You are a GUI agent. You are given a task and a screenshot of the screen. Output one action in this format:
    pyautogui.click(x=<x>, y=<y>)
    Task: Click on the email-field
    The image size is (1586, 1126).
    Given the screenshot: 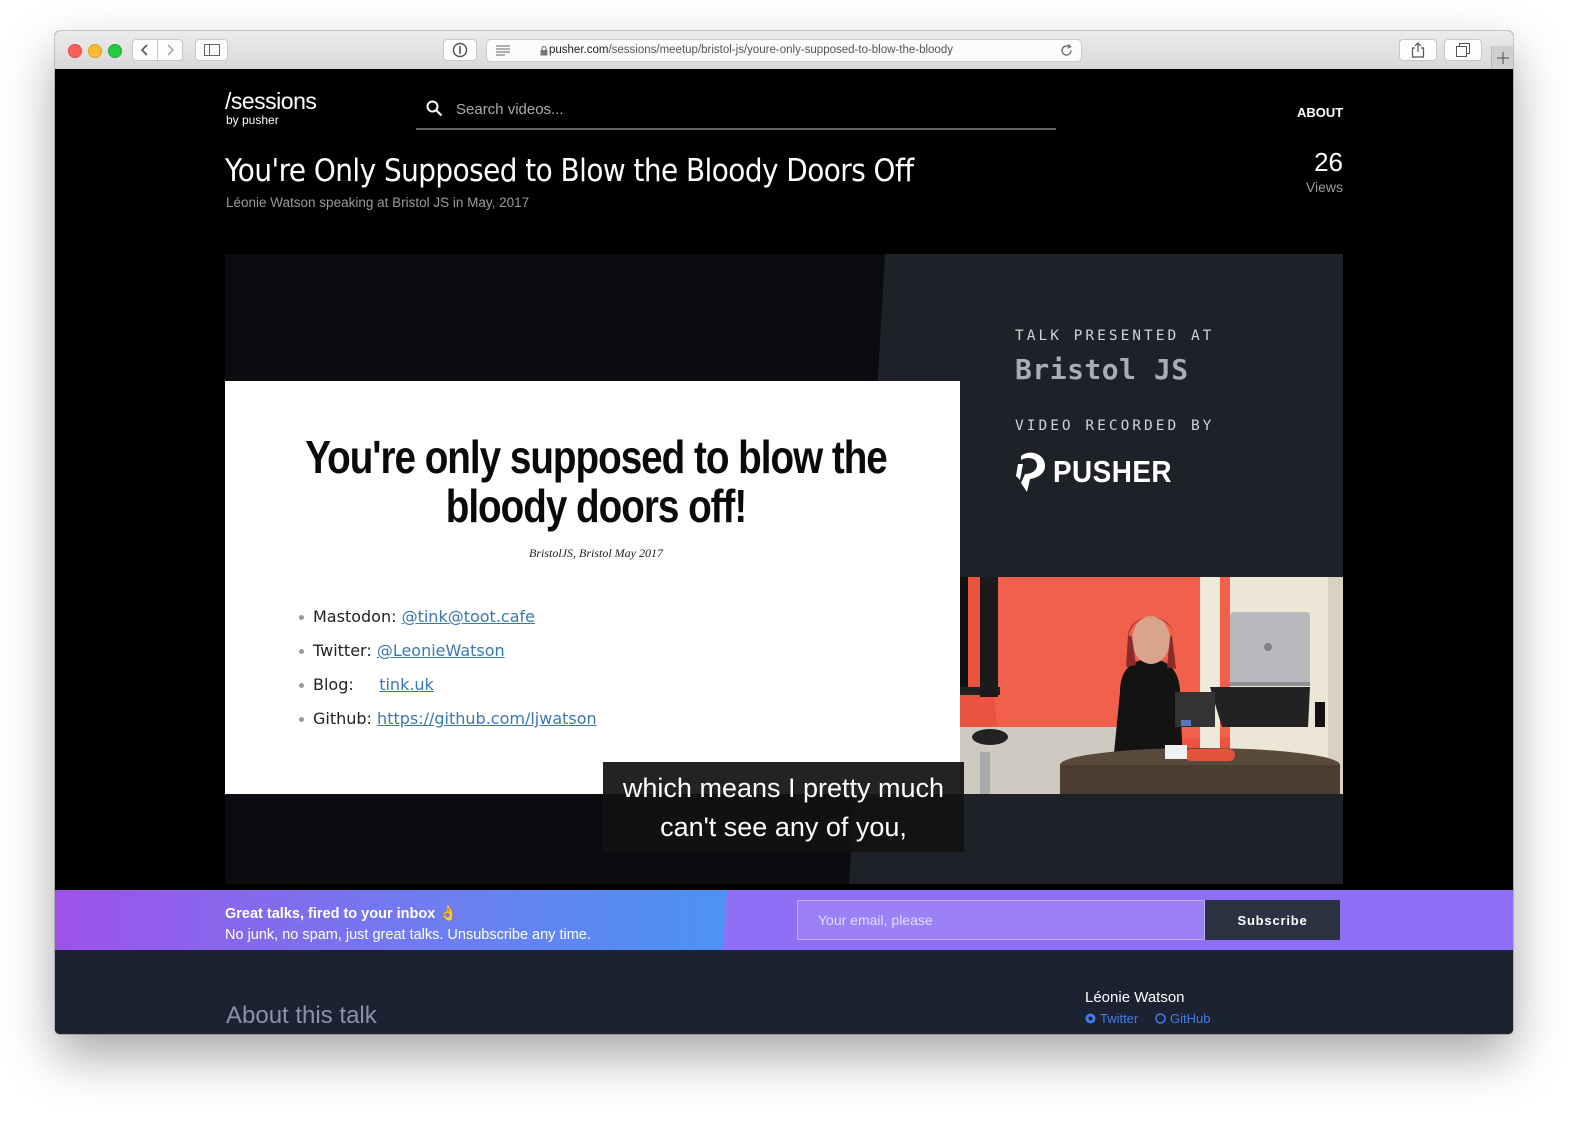 What is the action you would take?
    pyautogui.click(x=1001, y=920)
    